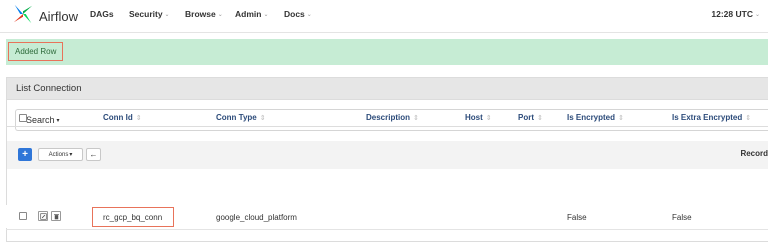 The height and width of the screenshot is (242, 768). What do you see at coordinates (23, 118) in the screenshot?
I see `select-all-checkbox` at bounding box center [23, 118].